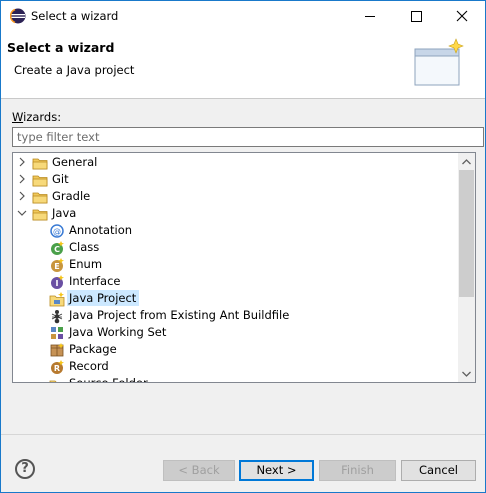 Image resolution: width=486 pixels, height=493 pixels. Describe the element at coordinates (71, 196) in the screenshot. I see `tree-item-label: Gradle` at that location.